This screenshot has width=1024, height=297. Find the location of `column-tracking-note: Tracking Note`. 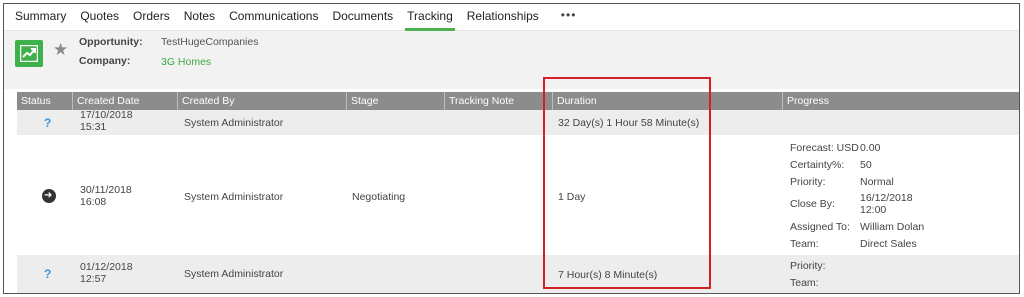

column-tracking-note: Tracking Note is located at coordinates (498, 101).